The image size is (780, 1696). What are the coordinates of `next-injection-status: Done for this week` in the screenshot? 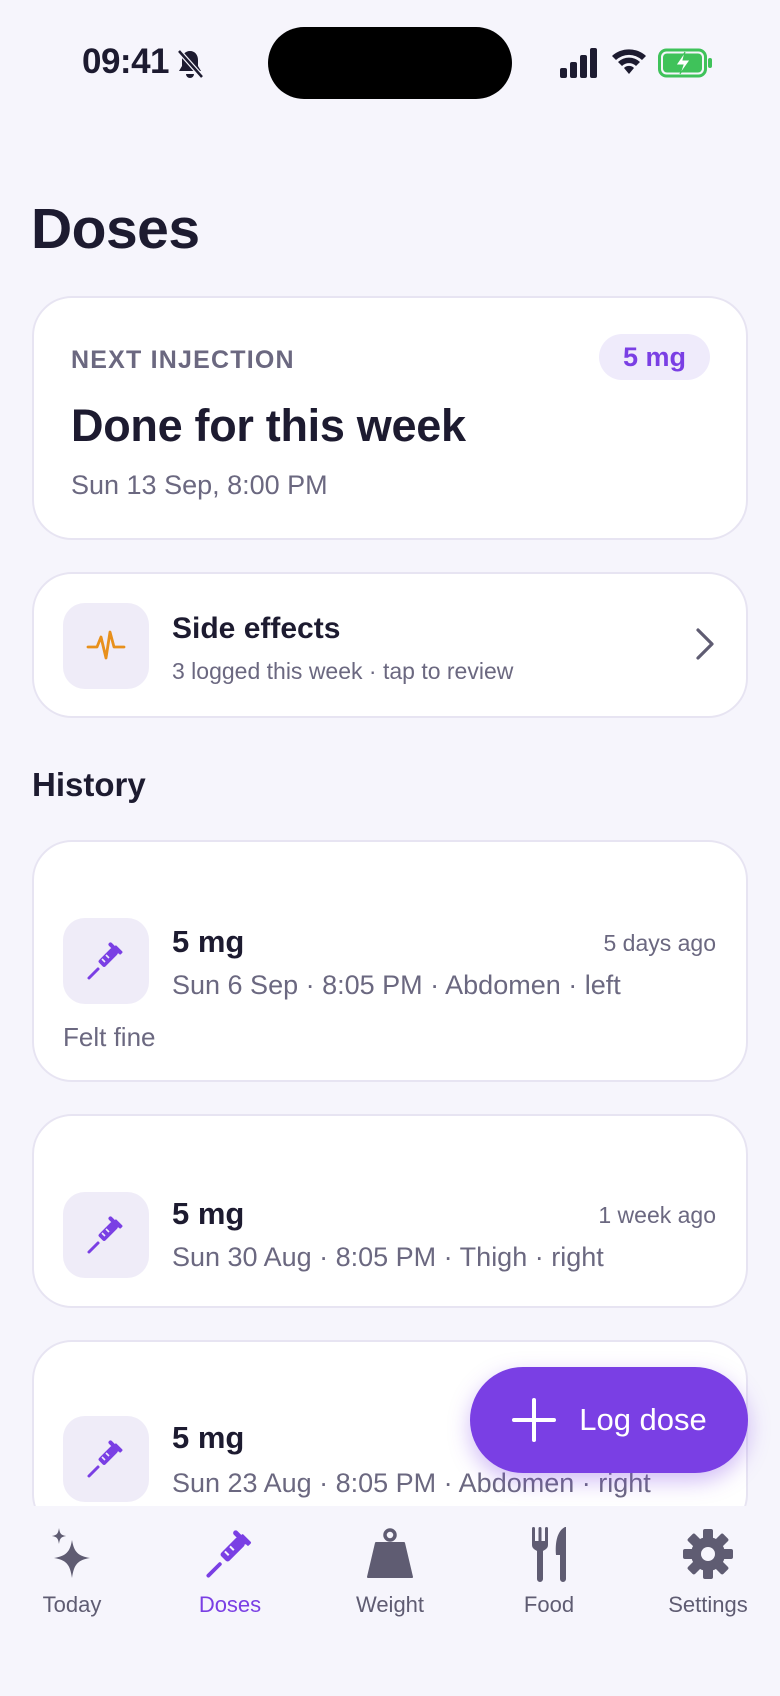 It's located at (268, 425).